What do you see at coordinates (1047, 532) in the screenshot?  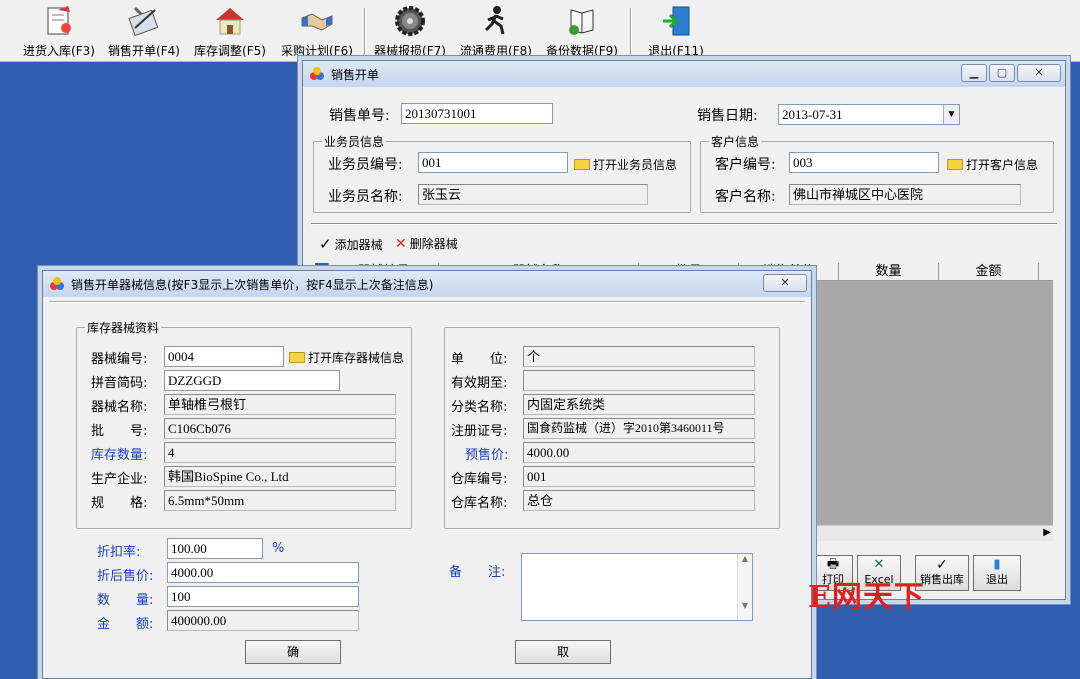 I see `scroll-right-icon: ▶` at bounding box center [1047, 532].